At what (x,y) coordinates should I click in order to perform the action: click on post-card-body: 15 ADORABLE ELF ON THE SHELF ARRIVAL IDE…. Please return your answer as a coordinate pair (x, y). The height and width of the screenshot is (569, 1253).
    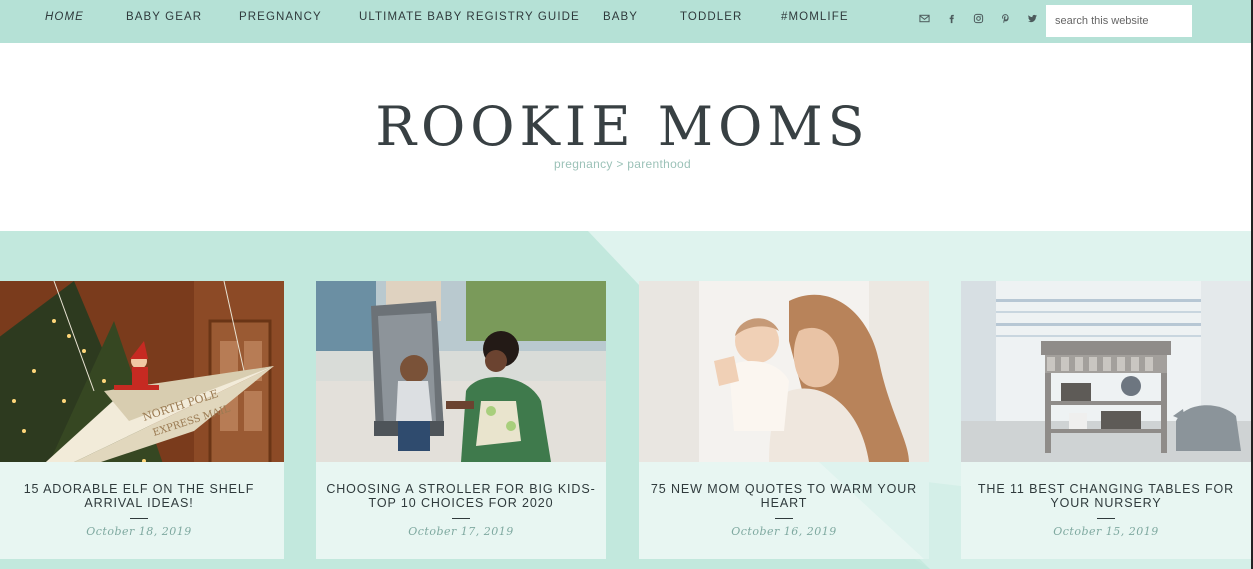
    Looking at the image, I should click on (142, 510).